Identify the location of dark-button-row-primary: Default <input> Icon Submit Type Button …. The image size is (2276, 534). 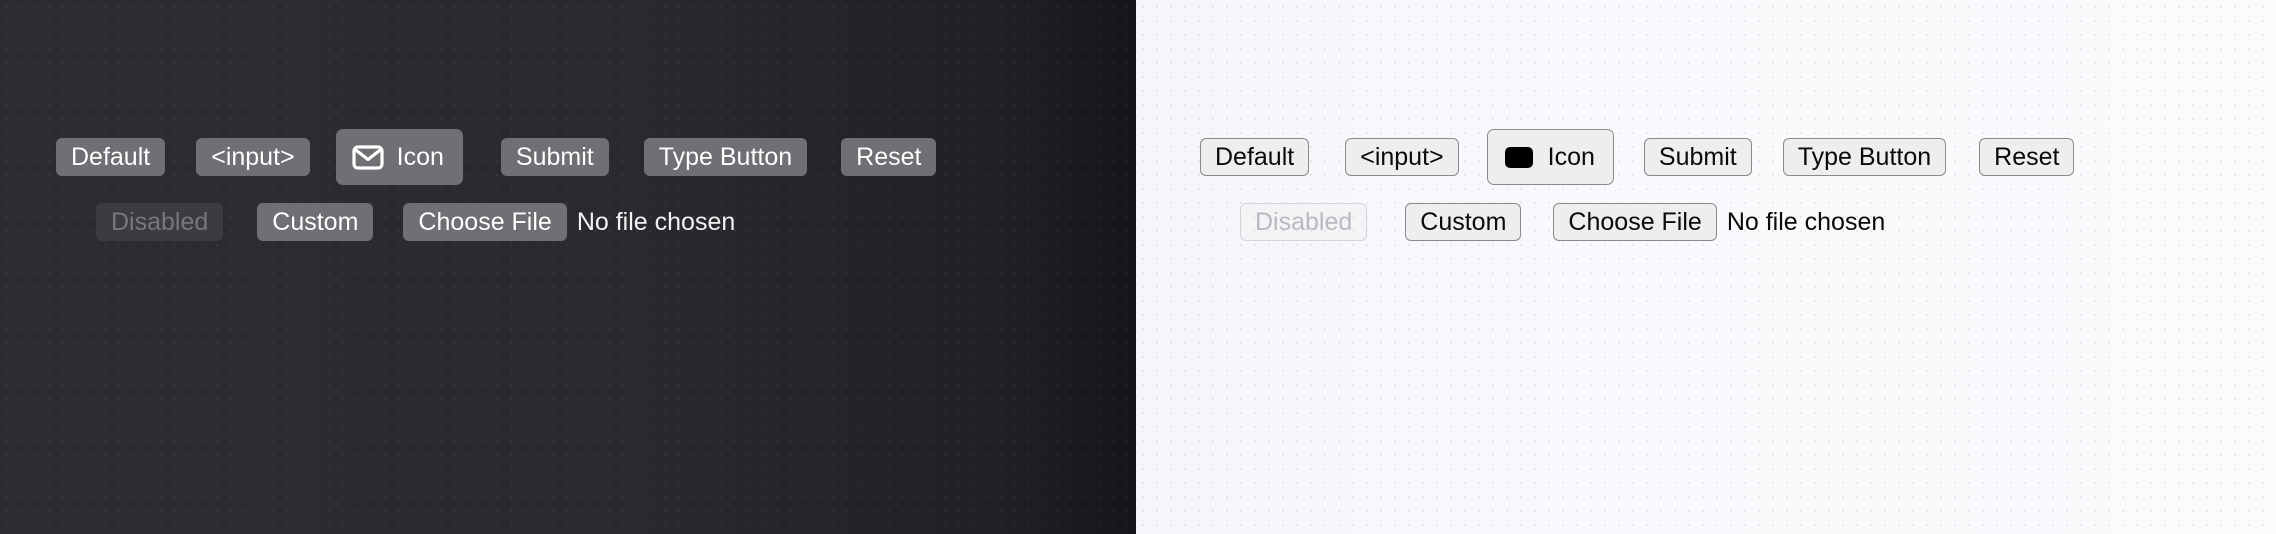
(496, 157).